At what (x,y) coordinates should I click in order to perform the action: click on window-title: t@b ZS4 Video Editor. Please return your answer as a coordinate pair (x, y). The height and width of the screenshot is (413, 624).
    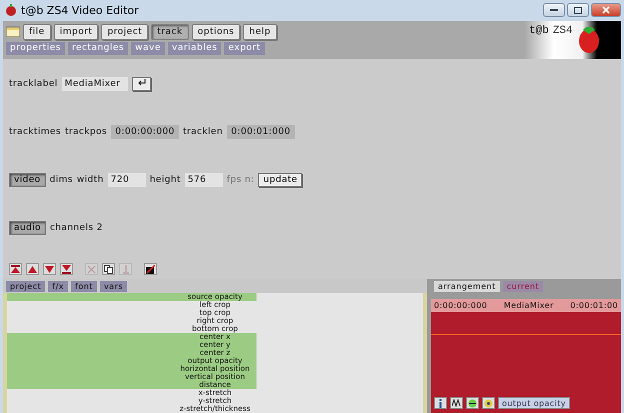
    Looking at the image, I should click on (80, 10).